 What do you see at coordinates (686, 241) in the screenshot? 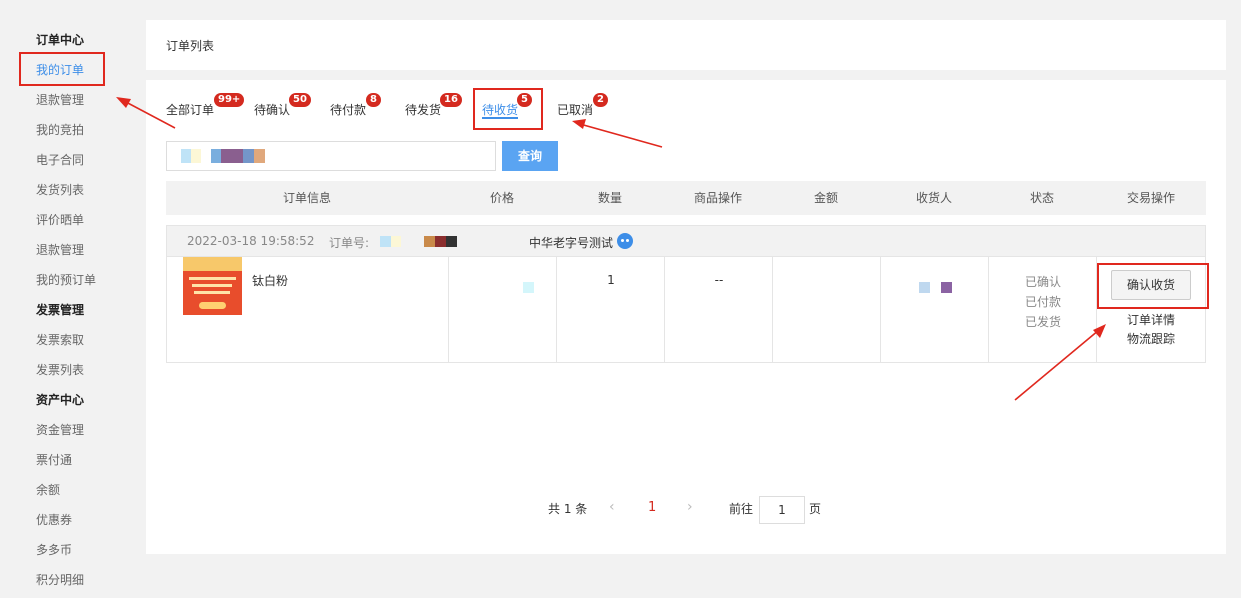
I see `order-header: 2022-03-18 19:58:52 订单号: 中华老字号测试` at bounding box center [686, 241].